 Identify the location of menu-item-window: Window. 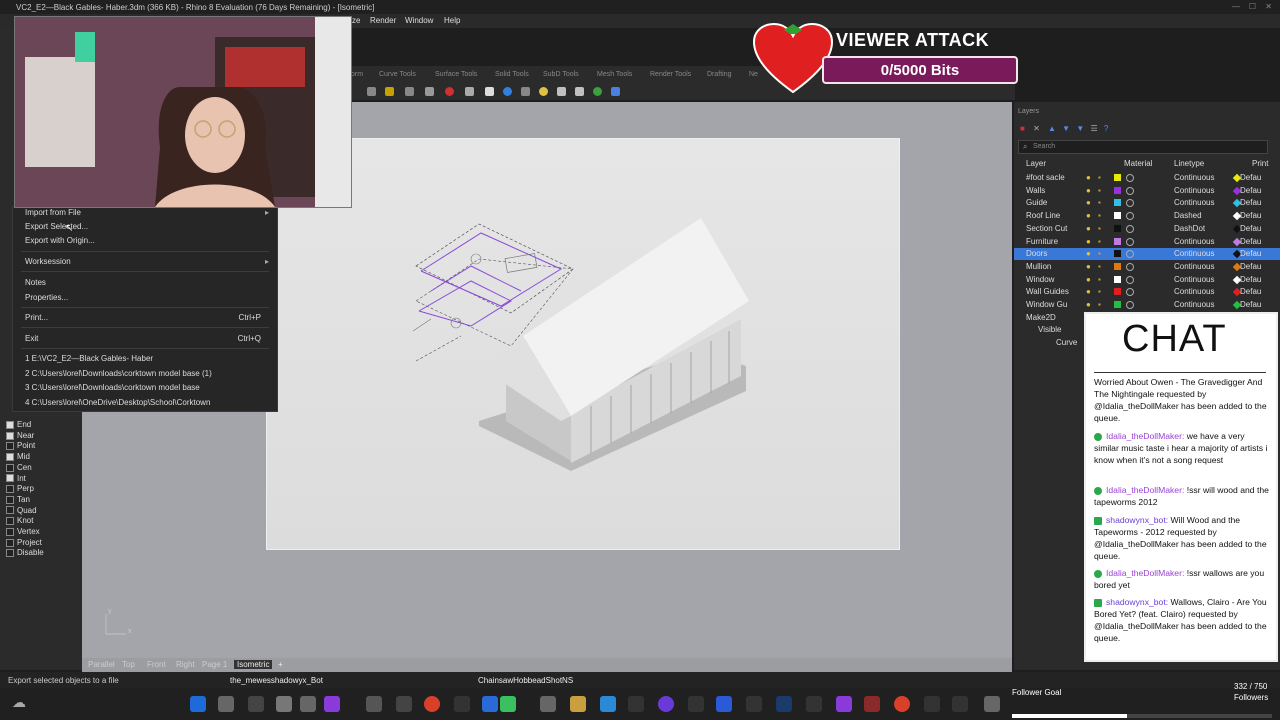
(419, 20).